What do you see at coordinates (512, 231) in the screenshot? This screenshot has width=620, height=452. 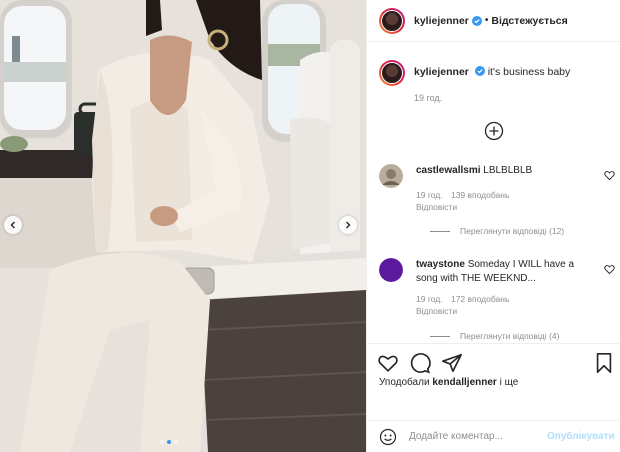 I see `view-replies-label: Переглянути відповіді (12)` at bounding box center [512, 231].